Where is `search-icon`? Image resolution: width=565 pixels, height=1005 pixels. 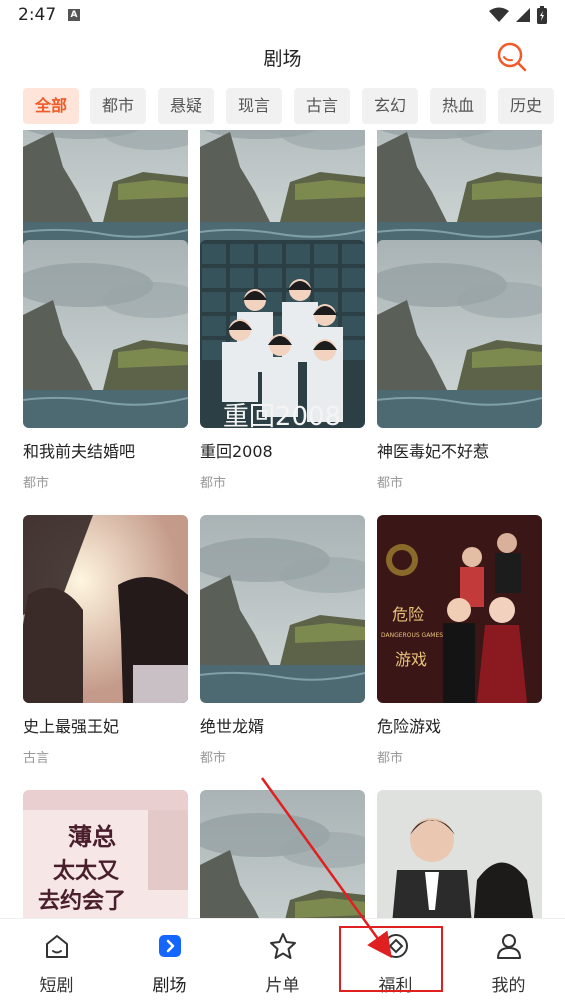 search-icon is located at coordinates (512, 57).